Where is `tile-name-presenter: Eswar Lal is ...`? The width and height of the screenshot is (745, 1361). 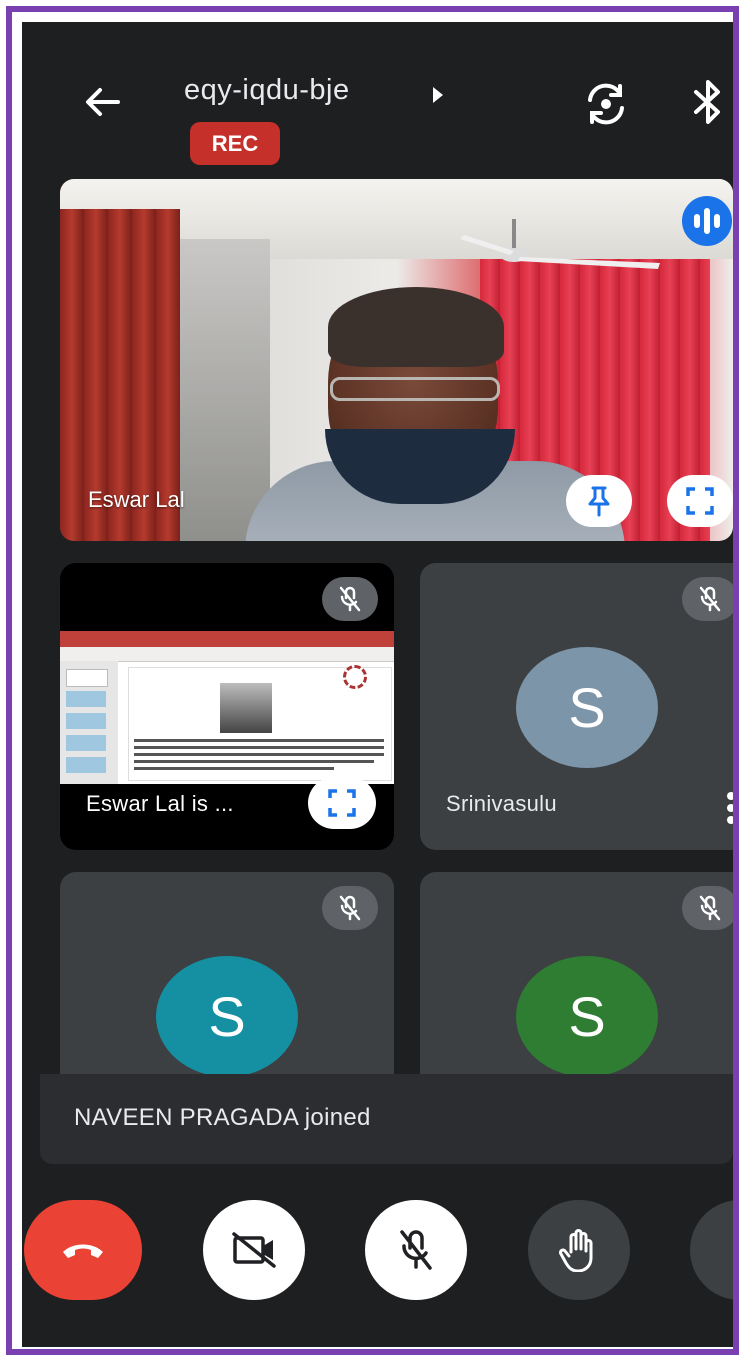 tile-name-presenter: Eswar Lal is ... is located at coordinates (160, 803).